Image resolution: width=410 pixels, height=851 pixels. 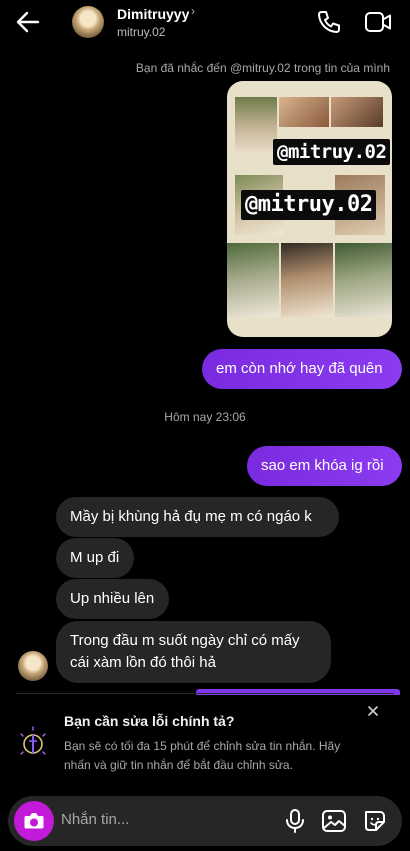 What do you see at coordinates (324, 466) in the screenshot?
I see `message-outgoing: sao em khóa ig rồi` at bounding box center [324, 466].